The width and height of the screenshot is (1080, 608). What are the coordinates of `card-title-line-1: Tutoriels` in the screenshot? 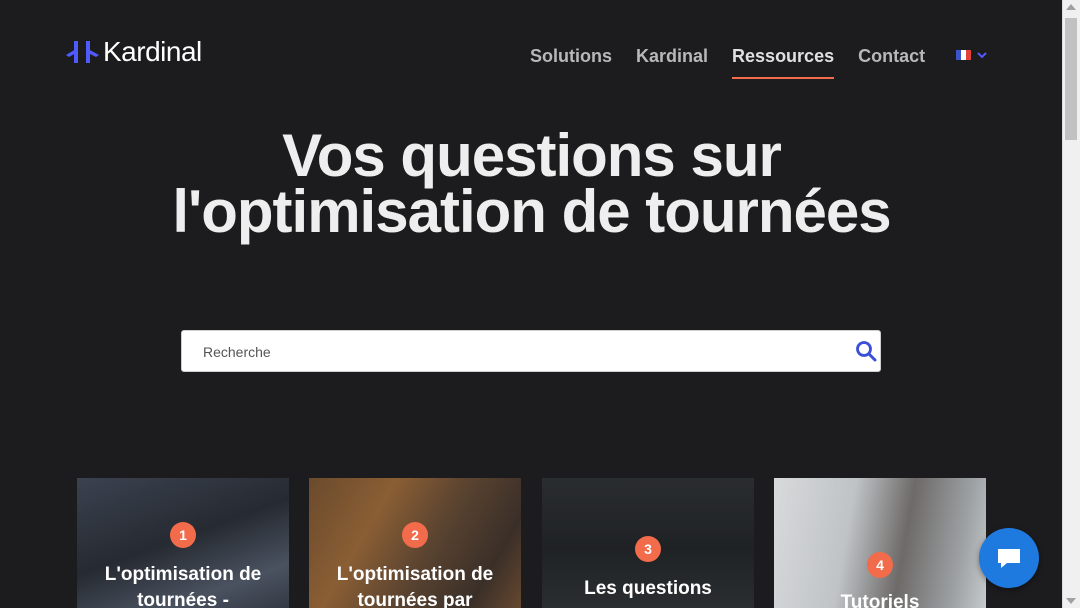 It's located at (880, 600).